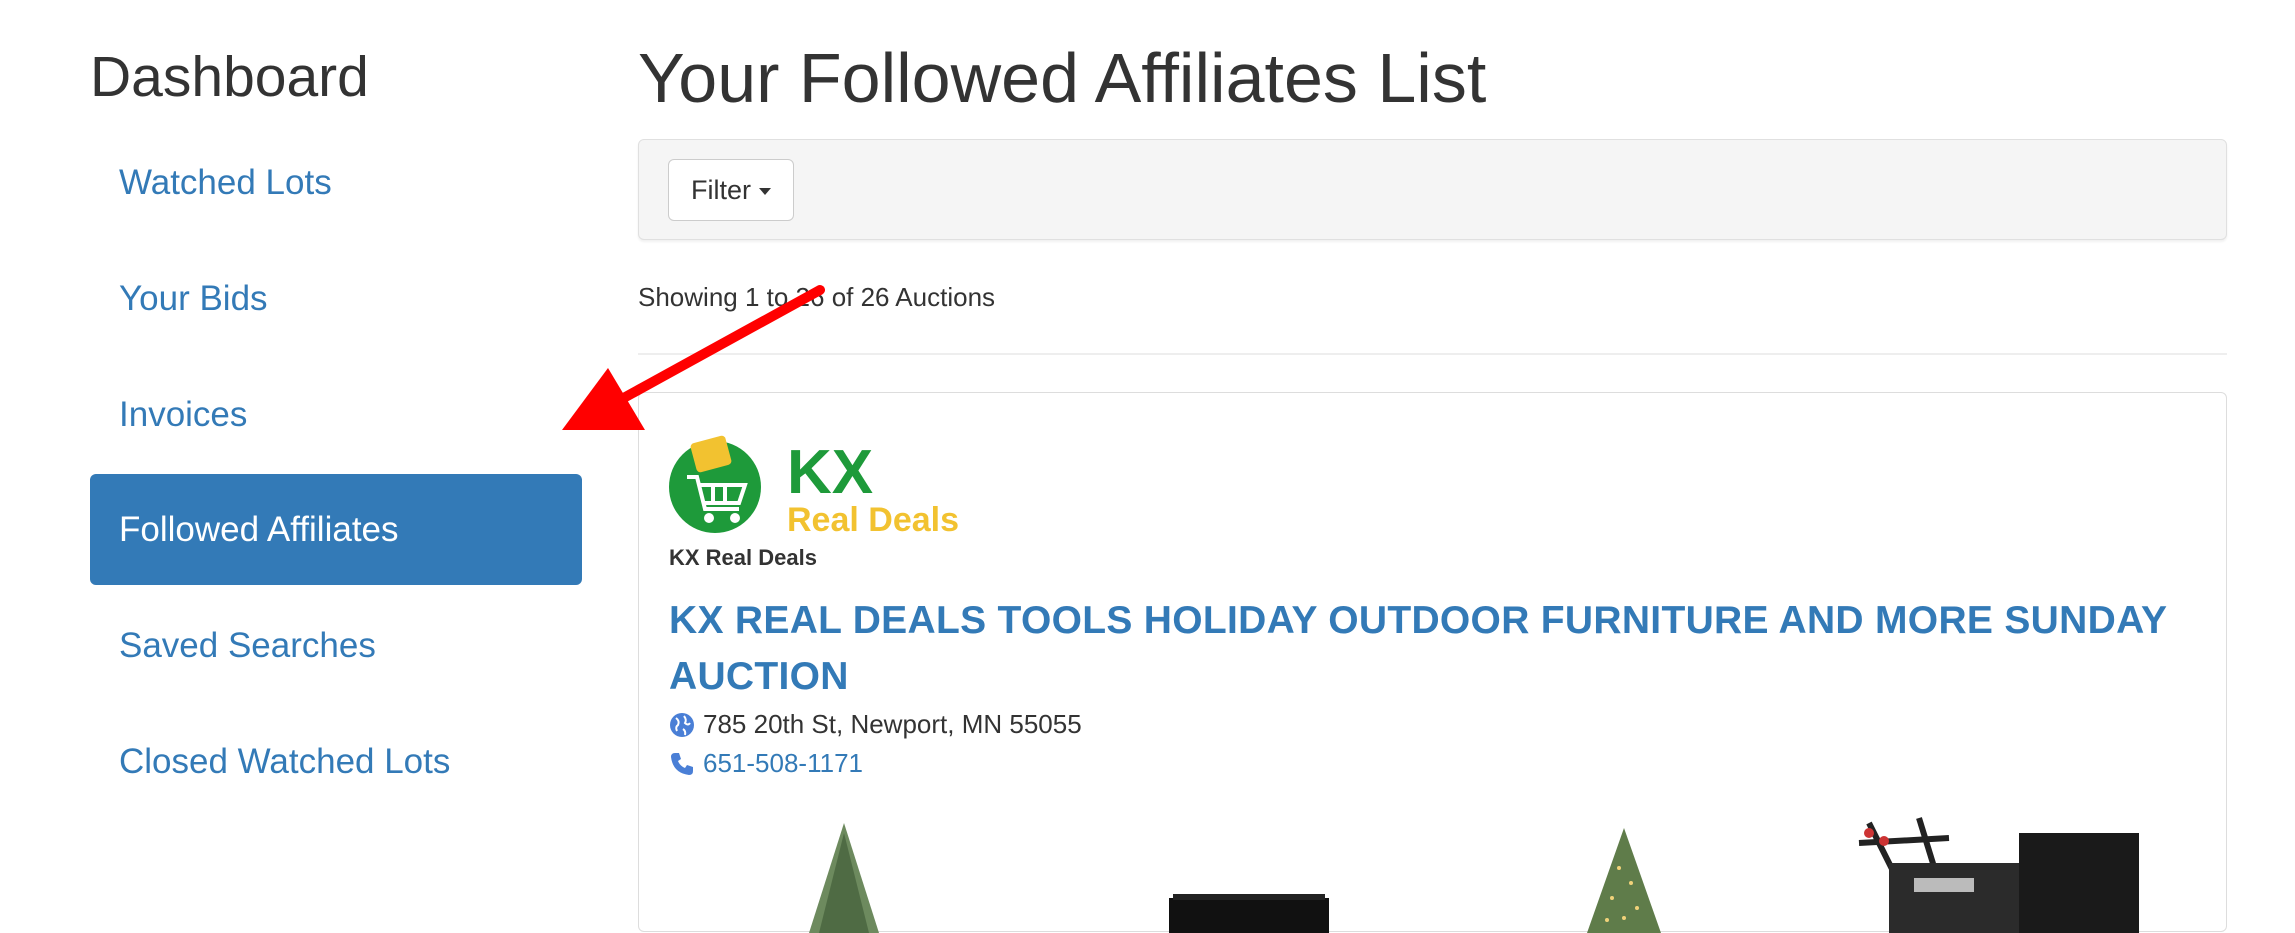 The image size is (2295, 933). I want to click on sidebar-item-saved-searches: Saved Searches, so click(336, 645).